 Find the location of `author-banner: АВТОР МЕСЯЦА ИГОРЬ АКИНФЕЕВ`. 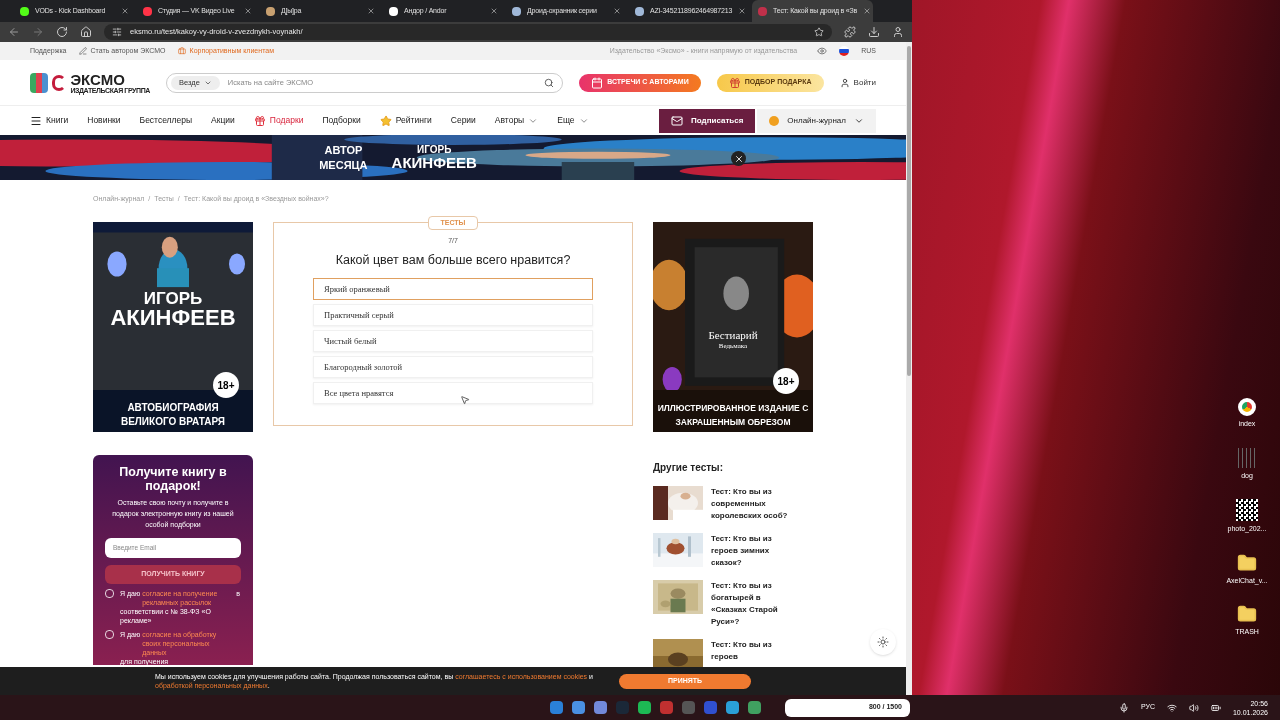

author-banner: АВТОР МЕСЯЦА ИГОРЬ АКИНФЕЕВ is located at coordinates (453, 157).